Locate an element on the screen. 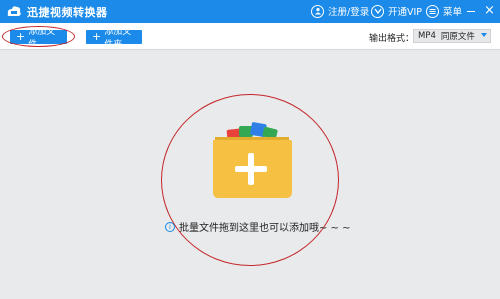 This screenshot has height=299, width=500. menu-label: 菜单 is located at coordinates (453, 12).